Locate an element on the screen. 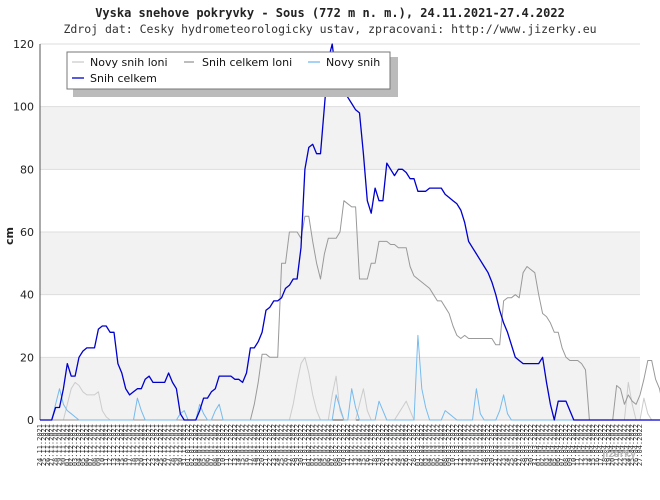 The image size is (660, 500). legend-entry: Snih celkem is located at coordinates (123, 78).